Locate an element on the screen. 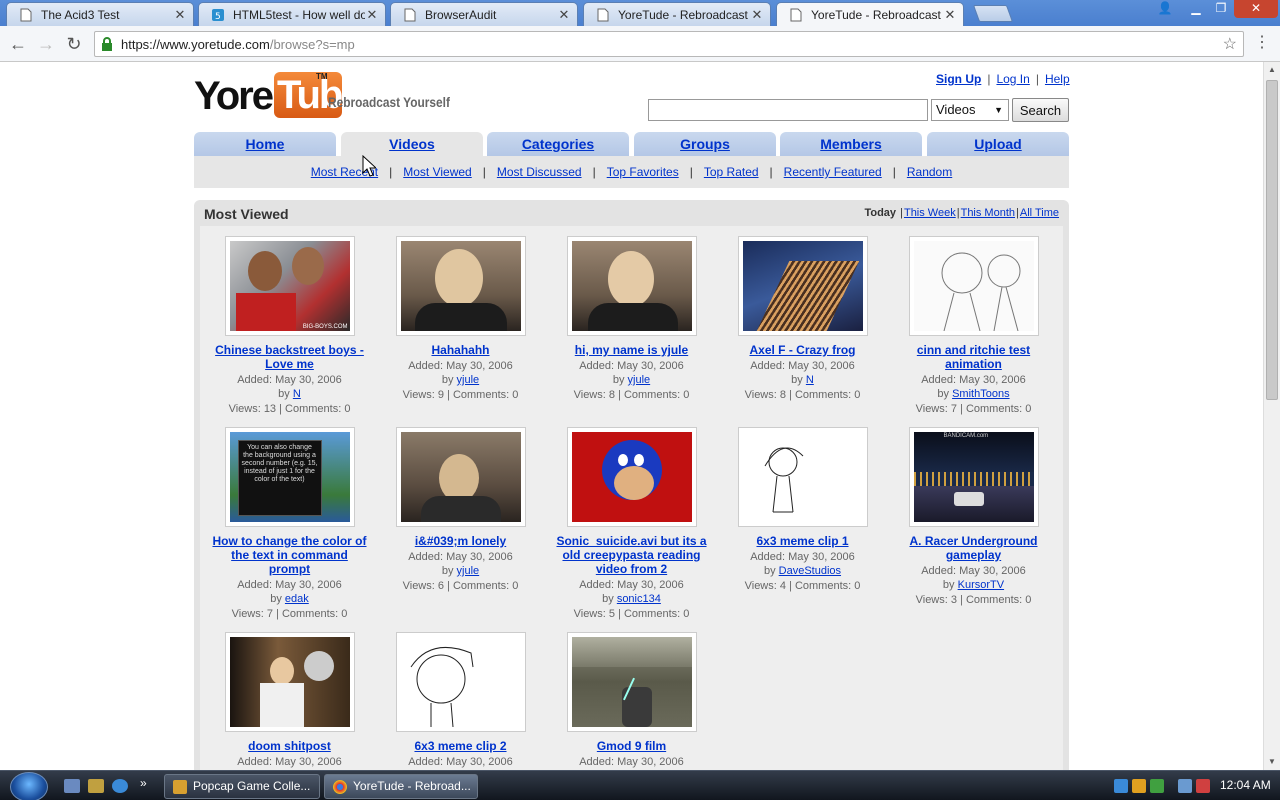  taskbar-clock: 12:04 AM is located at coordinates (1245, 785).